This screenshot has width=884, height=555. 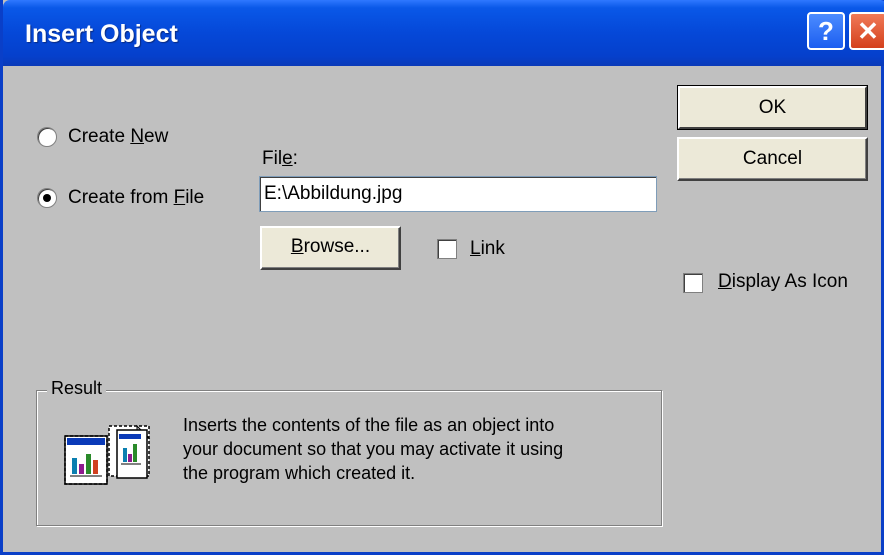 I want to click on file-label-text: Fil, so click(x=272, y=158).